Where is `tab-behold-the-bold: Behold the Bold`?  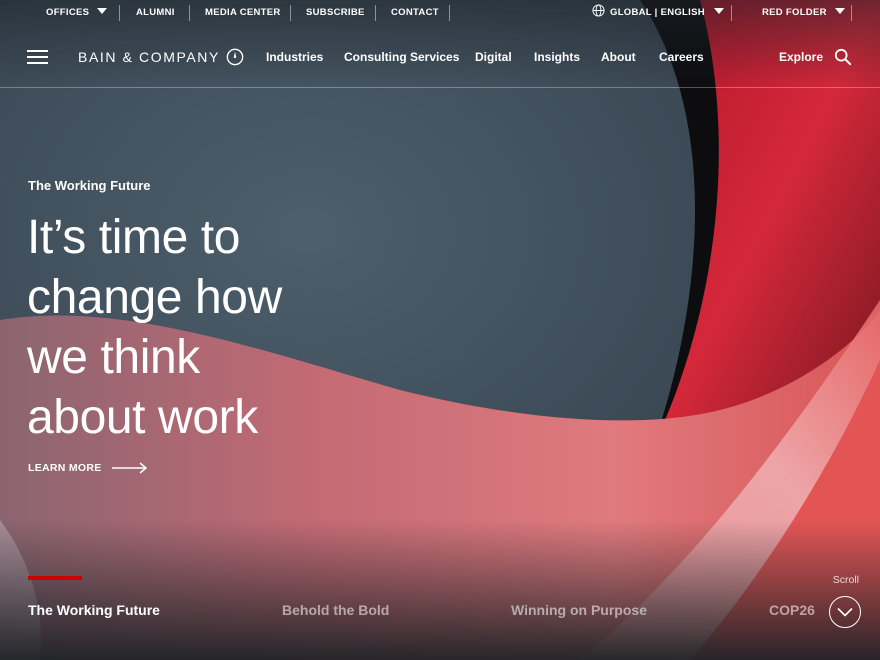
tab-behold-the-bold: Behold the Bold is located at coordinates (335, 610).